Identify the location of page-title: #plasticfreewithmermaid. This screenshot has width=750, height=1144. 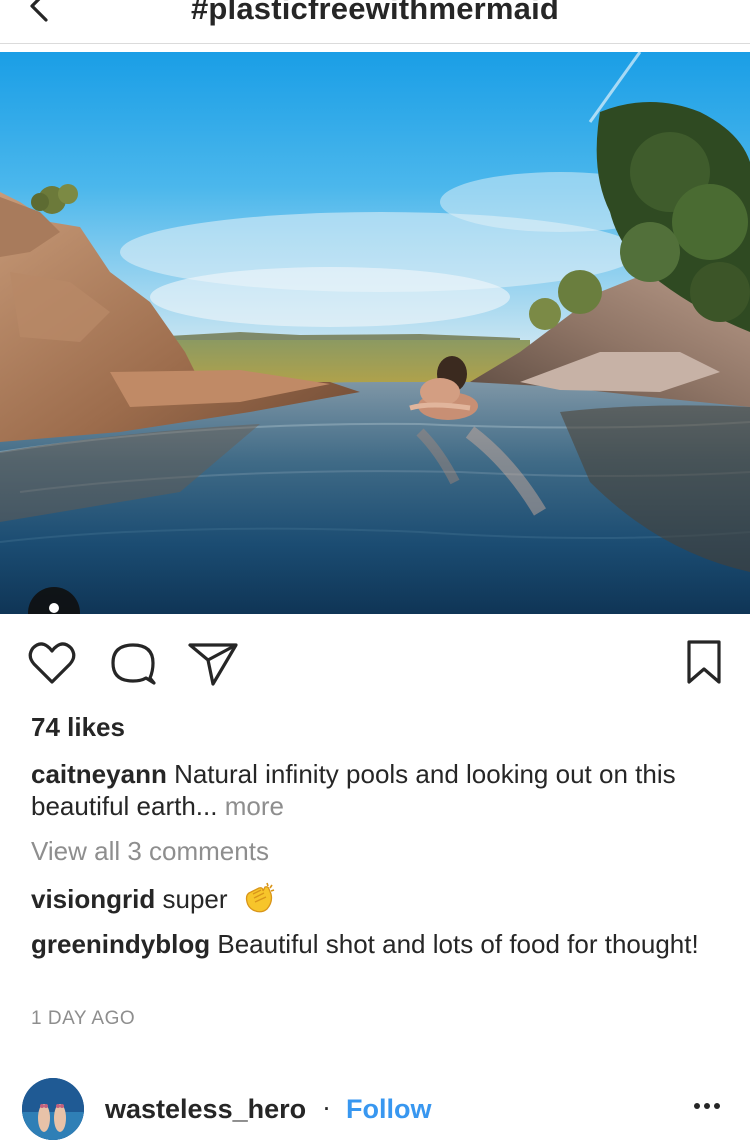
(375, 13).